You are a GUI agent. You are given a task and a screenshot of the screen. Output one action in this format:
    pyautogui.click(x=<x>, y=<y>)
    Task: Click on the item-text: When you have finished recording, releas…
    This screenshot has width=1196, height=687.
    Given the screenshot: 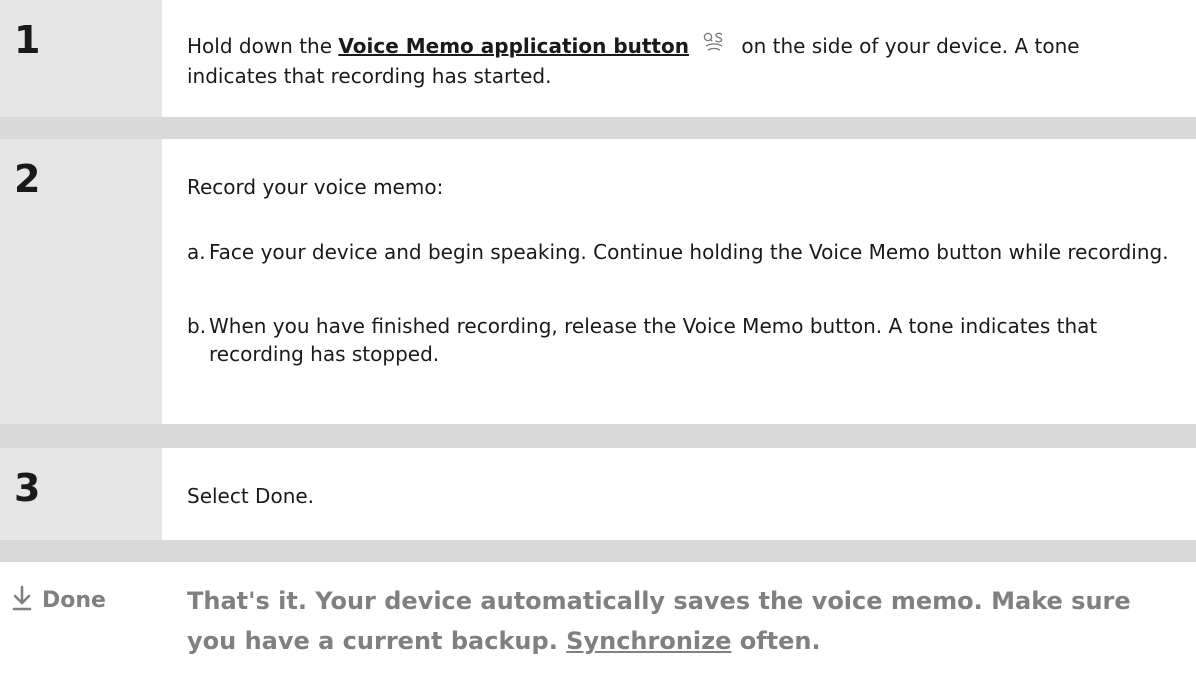 What is the action you would take?
    pyautogui.click(x=653, y=340)
    